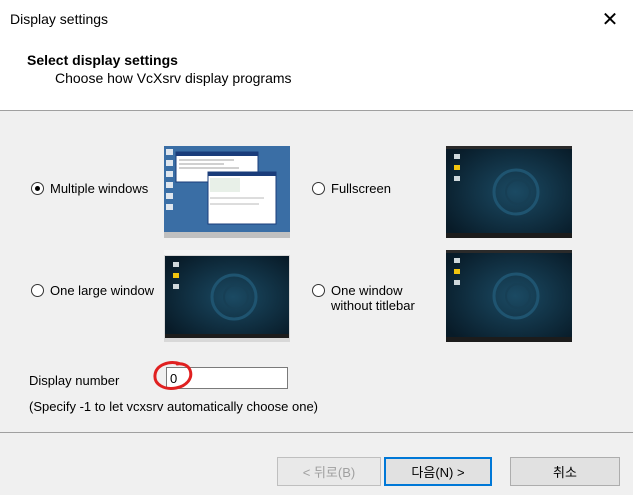 This screenshot has width=633, height=495. What do you see at coordinates (367, 290) in the screenshot?
I see `option-label-line1: One window` at bounding box center [367, 290].